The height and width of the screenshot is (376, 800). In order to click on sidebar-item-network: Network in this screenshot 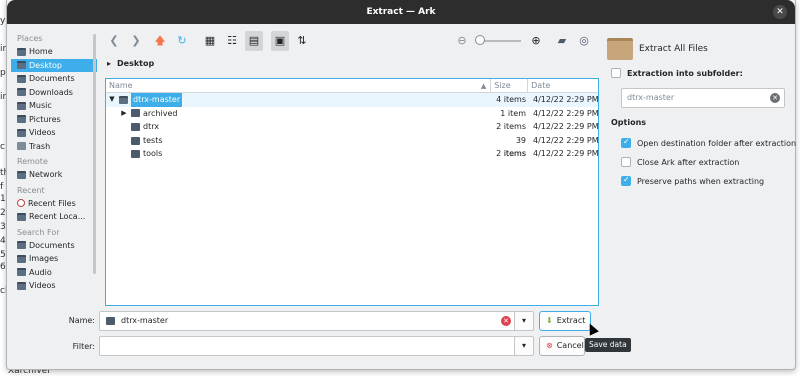, I will do `click(54, 175)`.